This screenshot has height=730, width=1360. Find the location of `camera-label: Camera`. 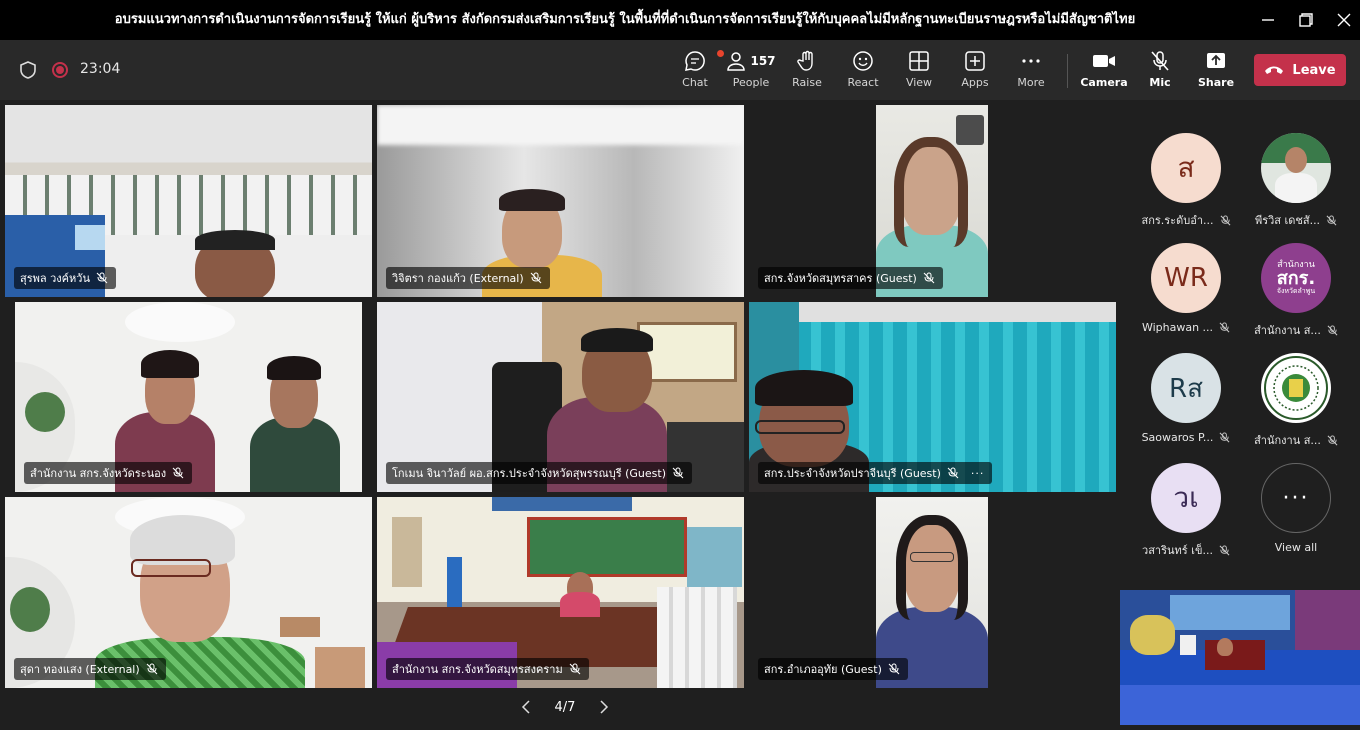

camera-label: Camera is located at coordinates (1104, 82).